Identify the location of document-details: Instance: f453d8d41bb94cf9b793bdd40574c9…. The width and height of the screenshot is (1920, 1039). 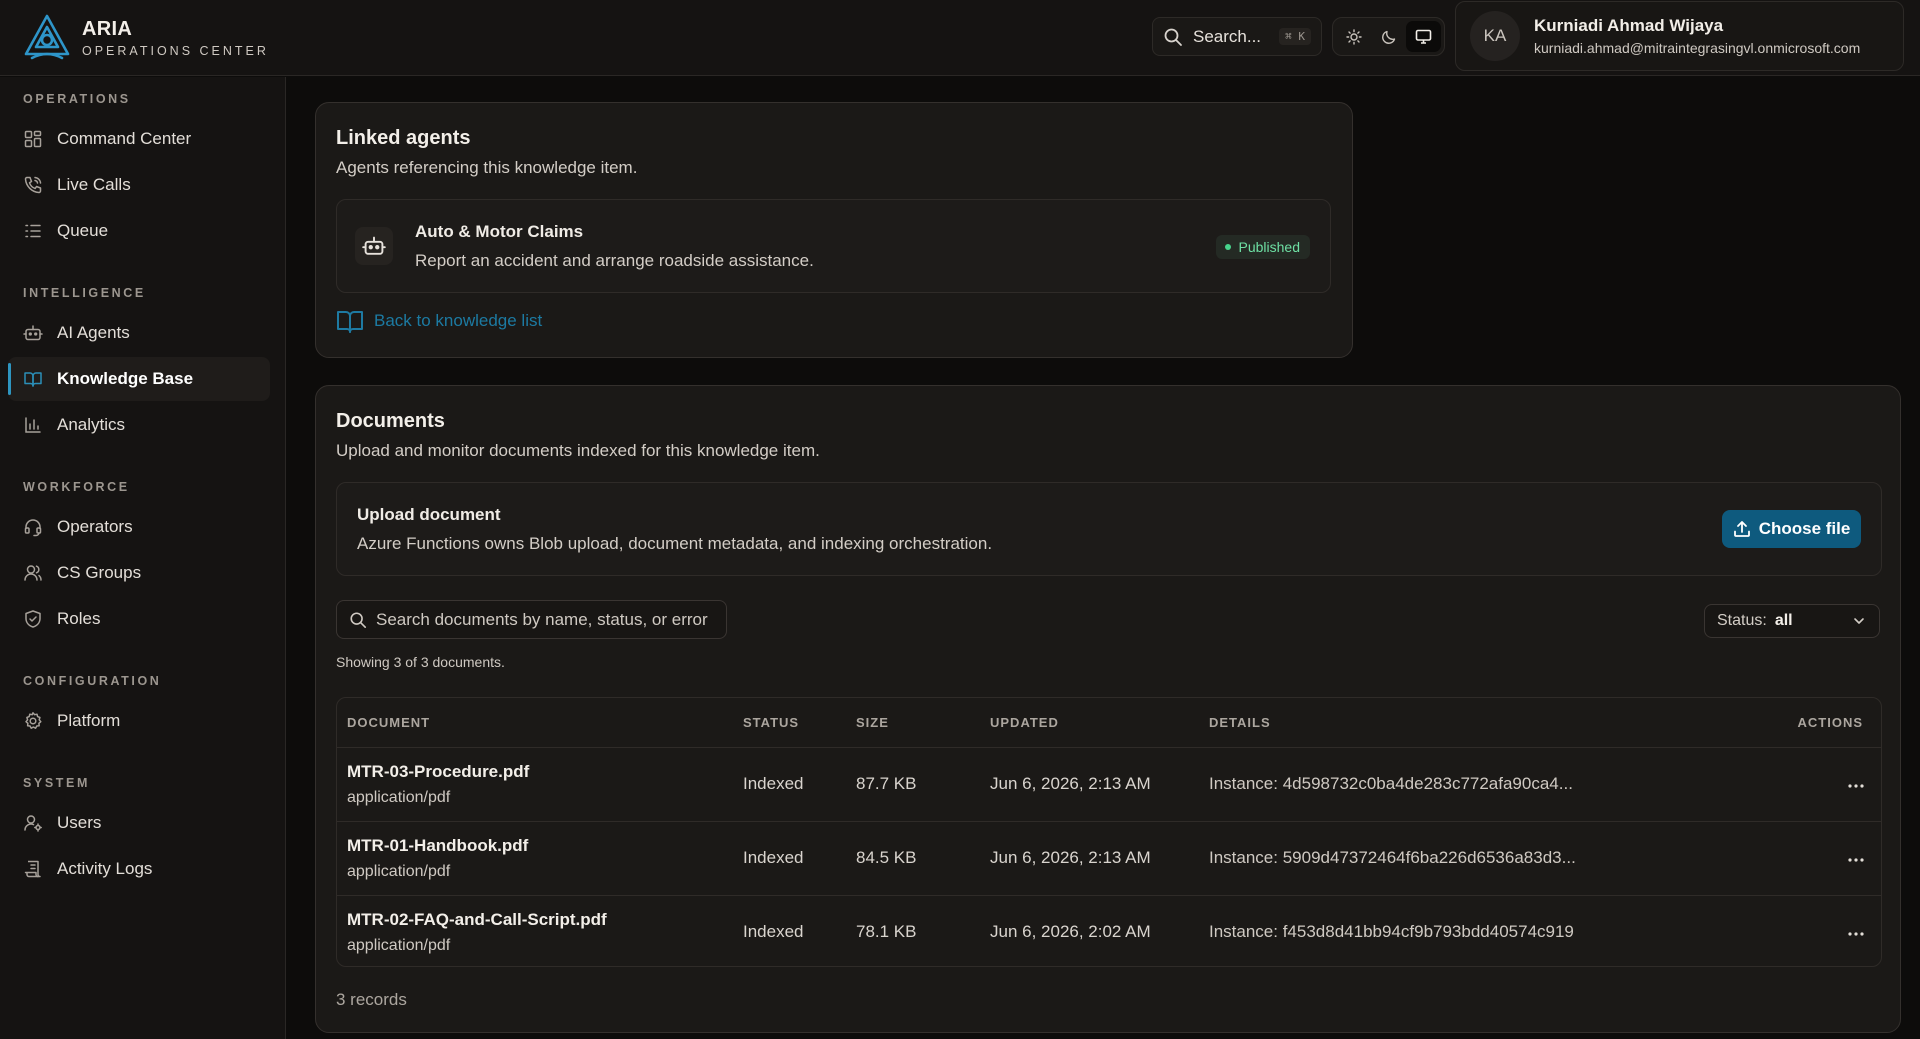
(1391, 932).